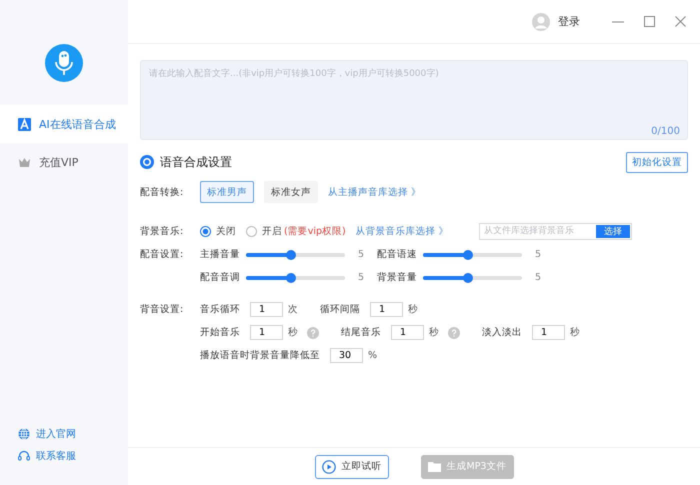  What do you see at coordinates (24, 434) in the screenshot?
I see `globe-icon` at bounding box center [24, 434].